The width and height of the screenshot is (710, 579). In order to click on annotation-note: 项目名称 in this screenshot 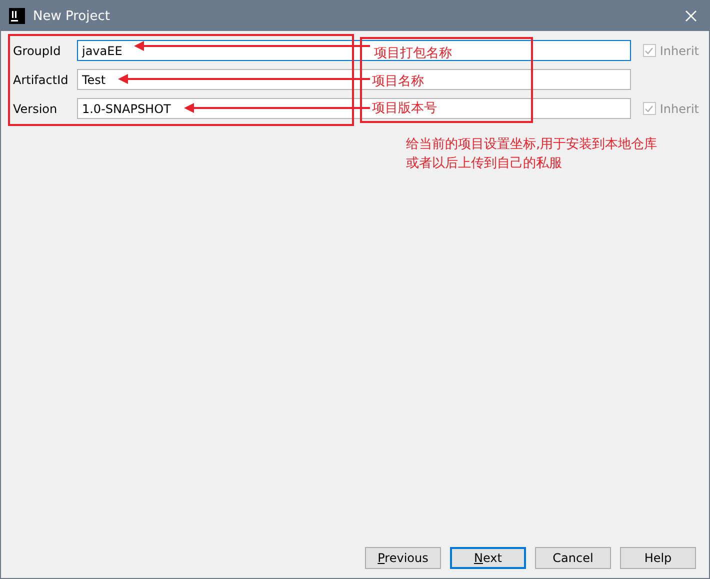, I will do `click(398, 81)`.